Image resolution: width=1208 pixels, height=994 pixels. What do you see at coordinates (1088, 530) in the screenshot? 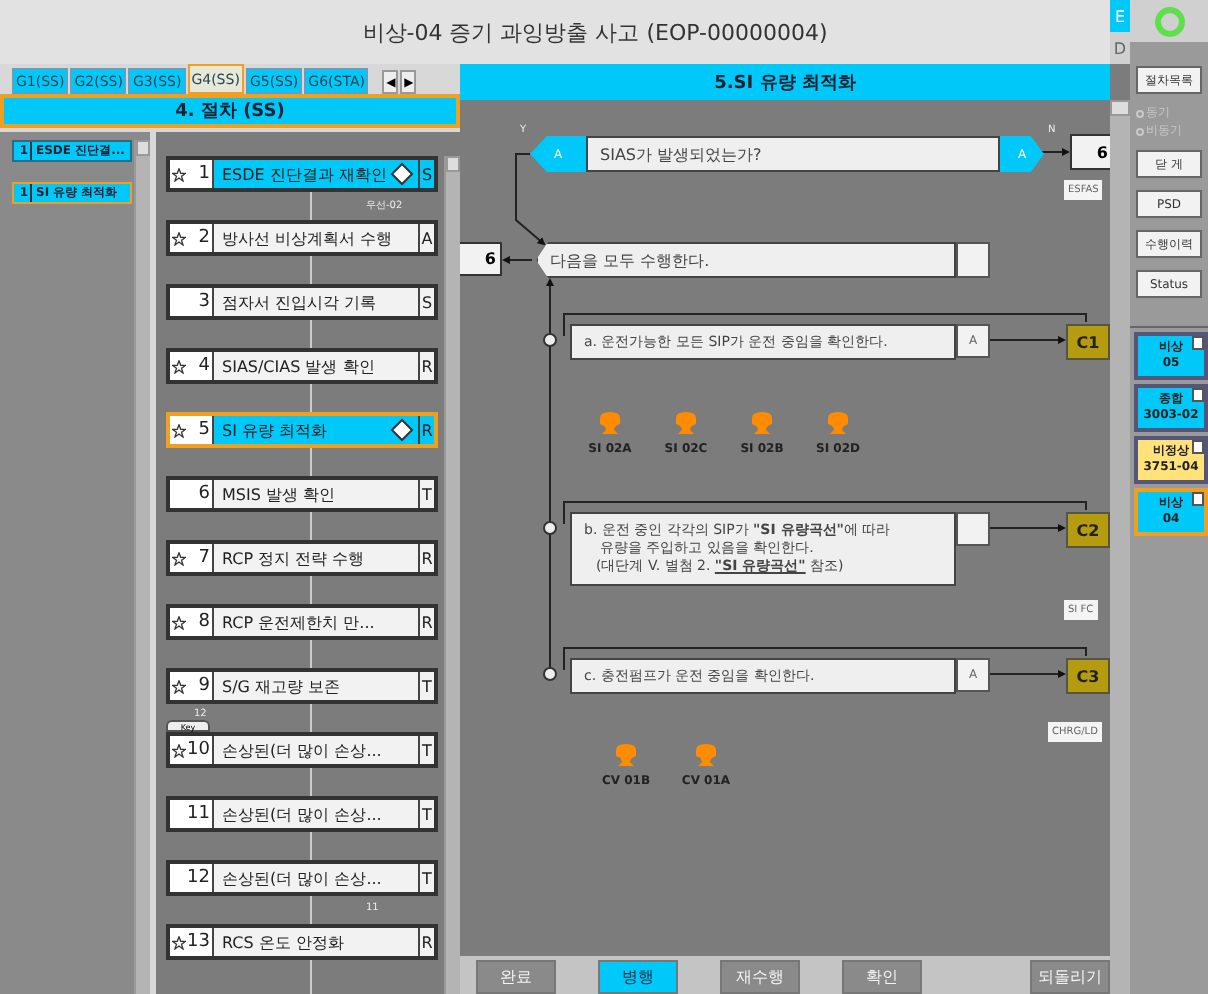
I see `check-code-box: C2` at bounding box center [1088, 530].